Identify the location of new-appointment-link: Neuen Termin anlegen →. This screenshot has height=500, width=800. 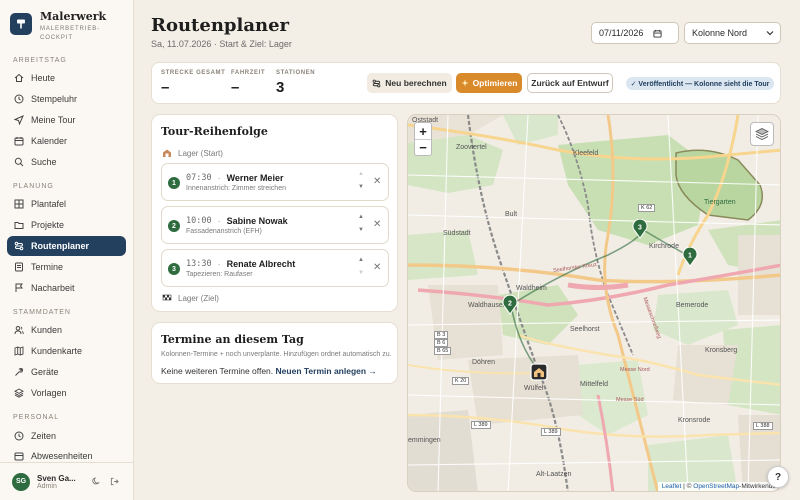
(326, 371).